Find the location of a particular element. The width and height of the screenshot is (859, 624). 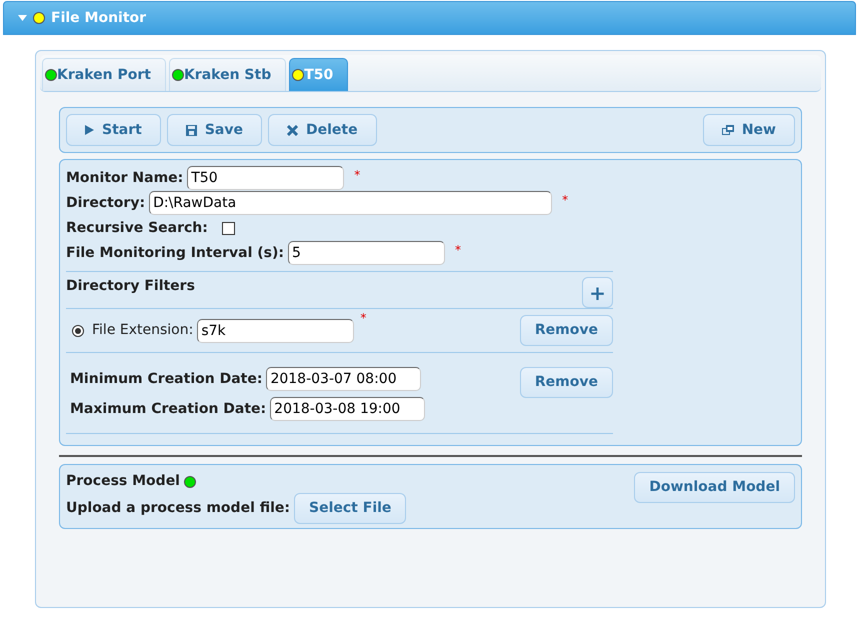

tab: Kraken Stb is located at coordinates (227, 74).